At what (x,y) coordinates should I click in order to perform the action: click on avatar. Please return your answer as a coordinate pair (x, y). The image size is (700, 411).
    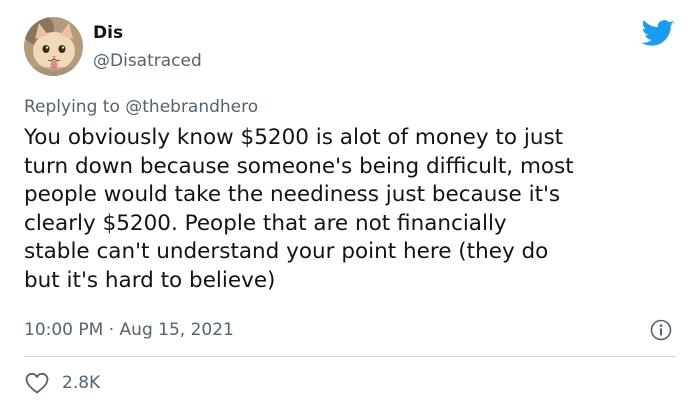
    Looking at the image, I should click on (53, 46).